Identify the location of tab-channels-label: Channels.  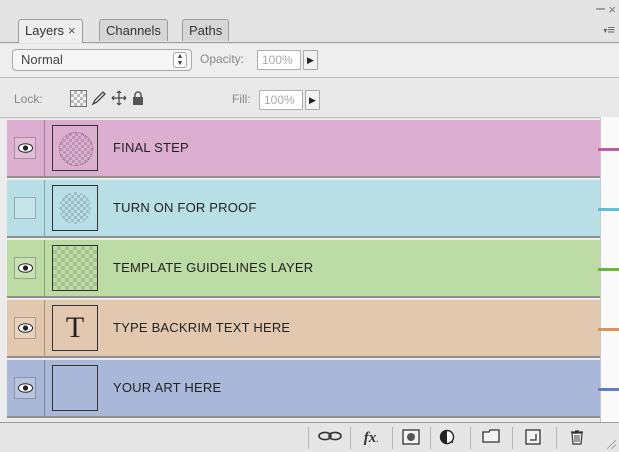
(133, 30).